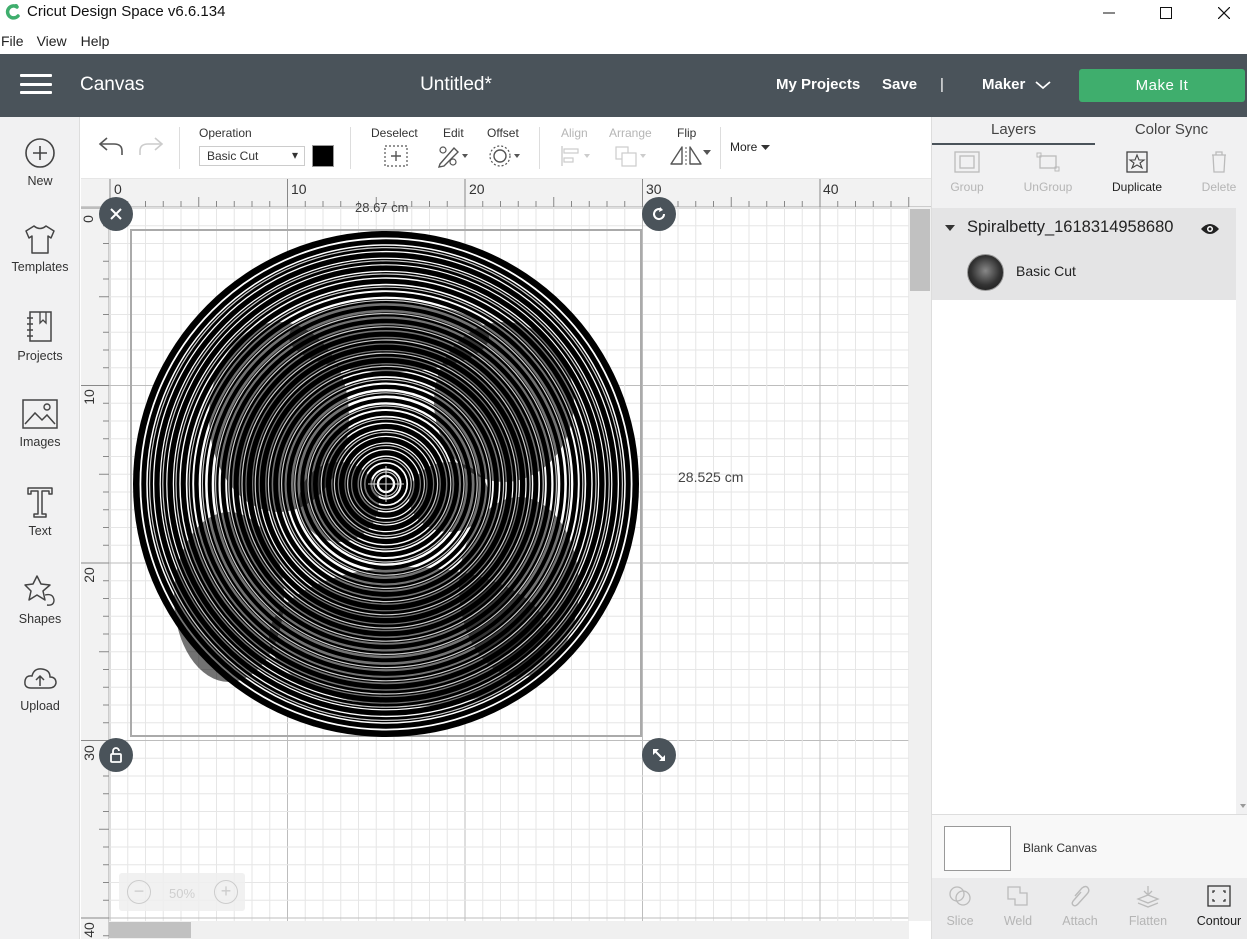  I want to click on machine-selector: Maker, so click(1016, 84).